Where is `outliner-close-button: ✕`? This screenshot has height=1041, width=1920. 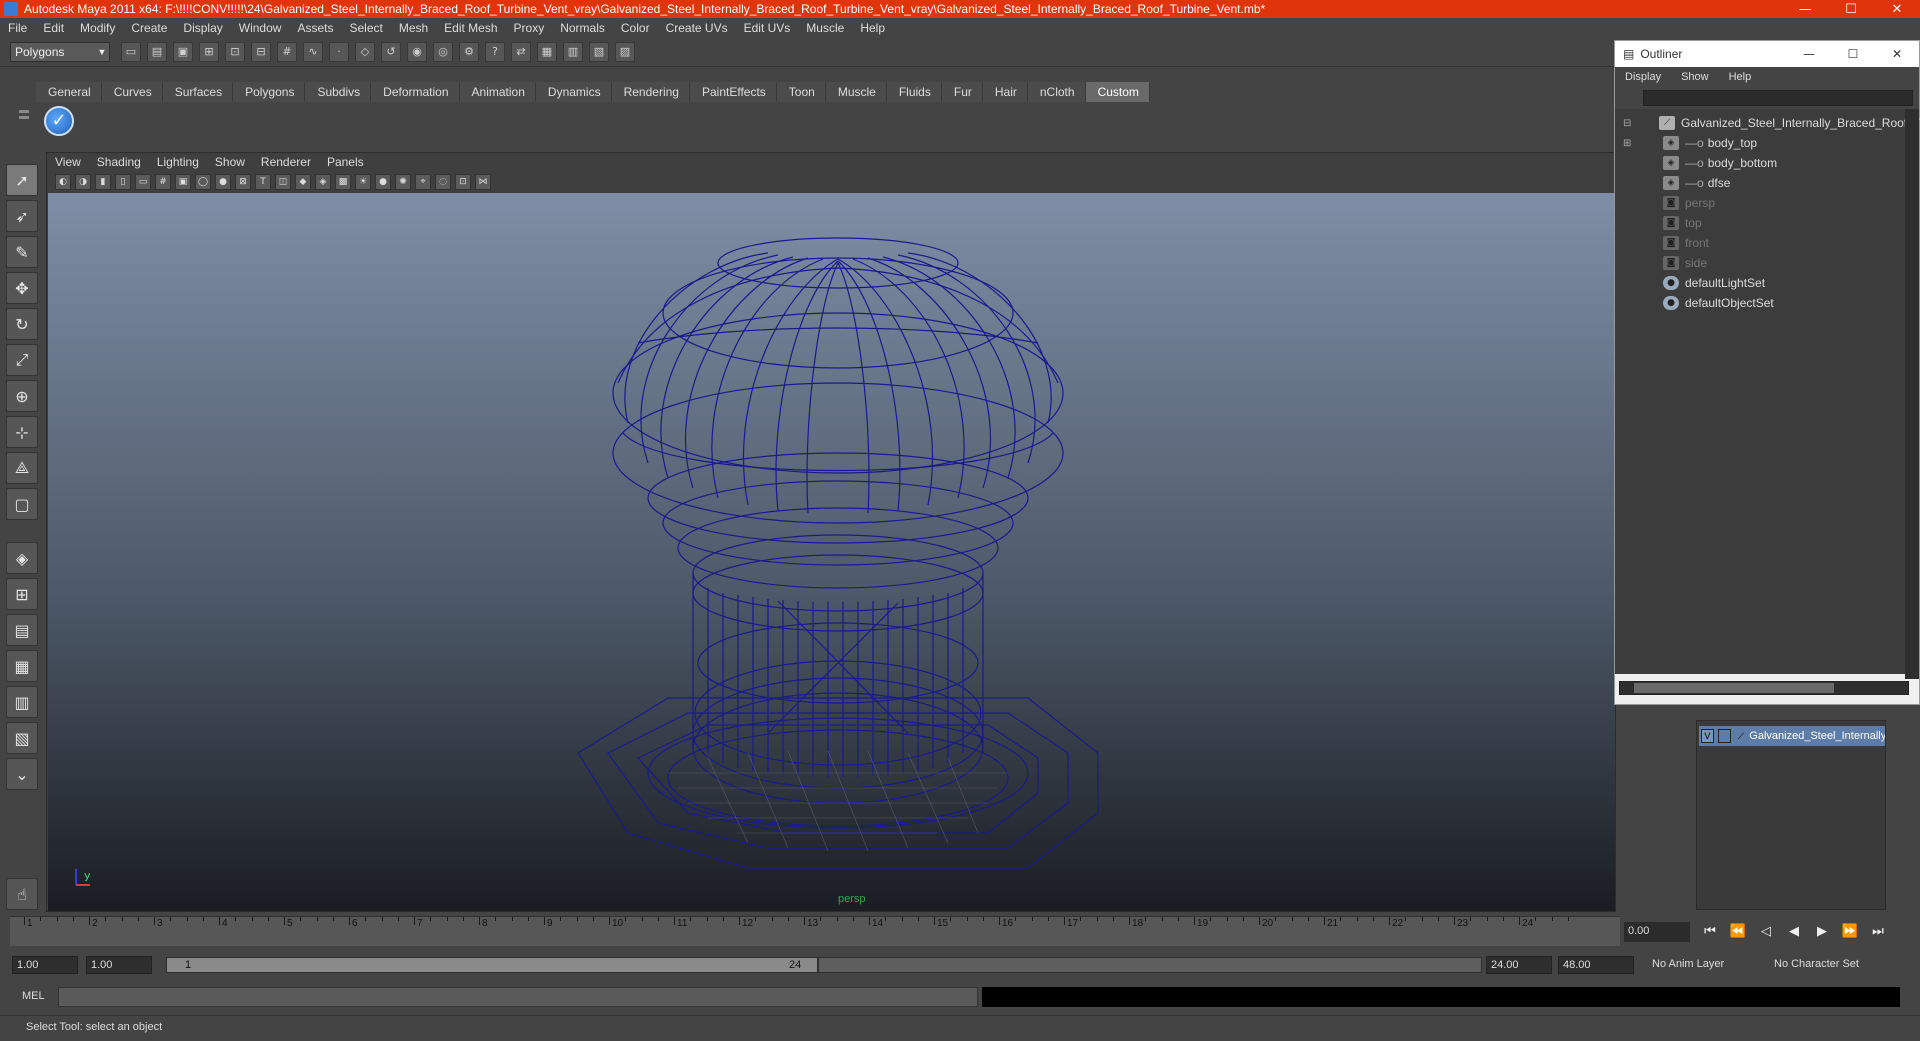 outliner-close-button: ✕ is located at coordinates (1897, 54).